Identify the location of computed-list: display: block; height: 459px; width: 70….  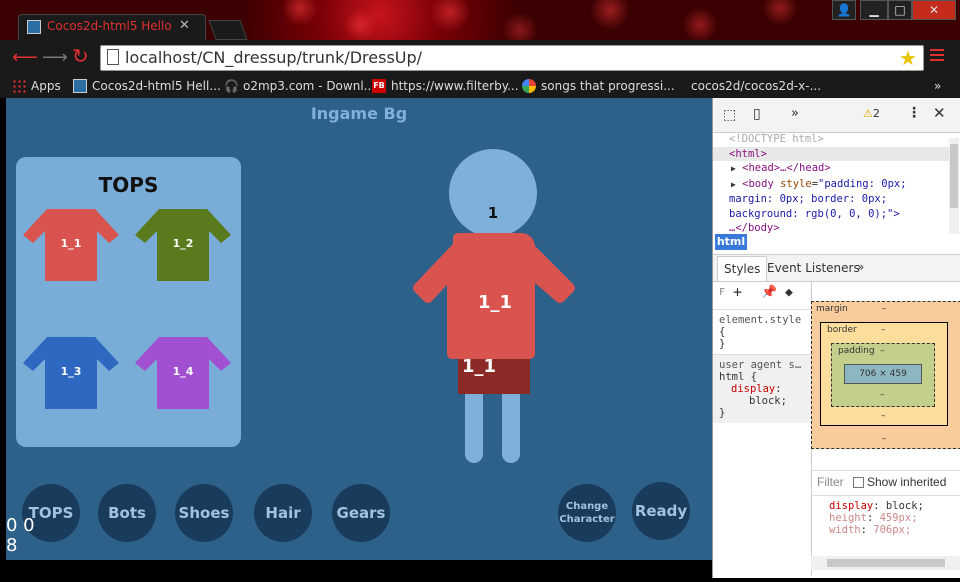
(885, 518).